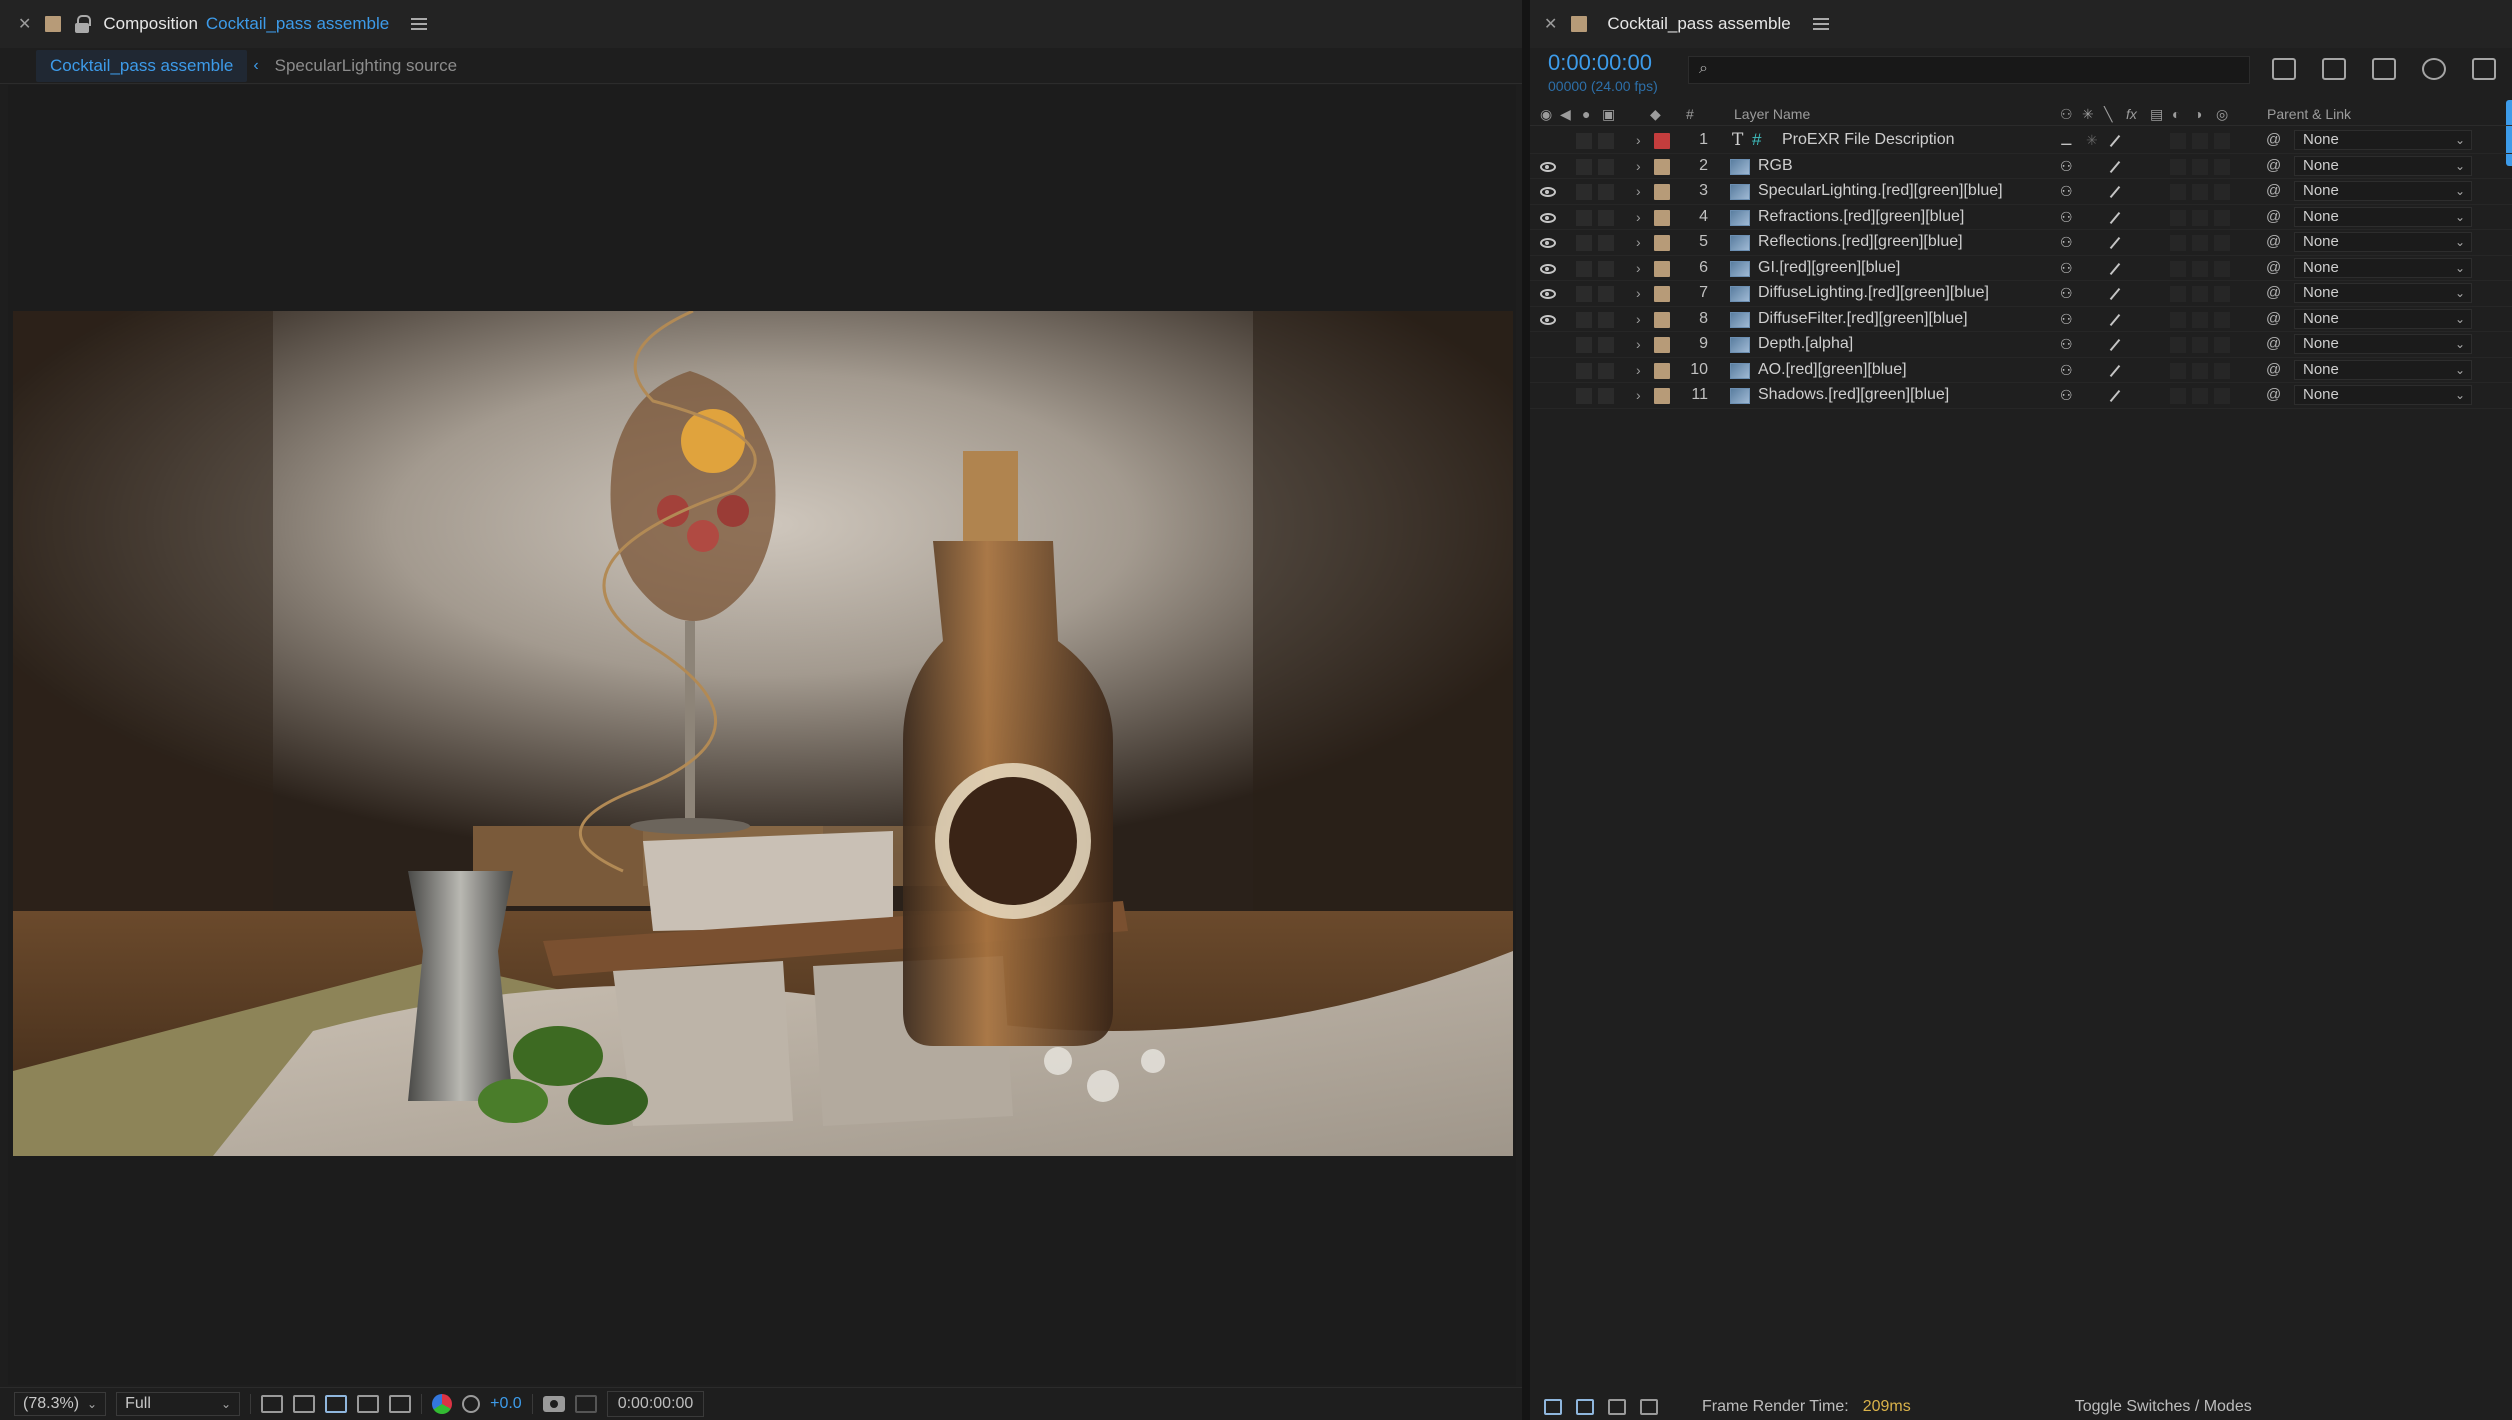  What do you see at coordinates (60, 1404) in the screenshot?
I see `magnification-dropdown: (78.3%) ⌄` at bounding box center [60, 1404].